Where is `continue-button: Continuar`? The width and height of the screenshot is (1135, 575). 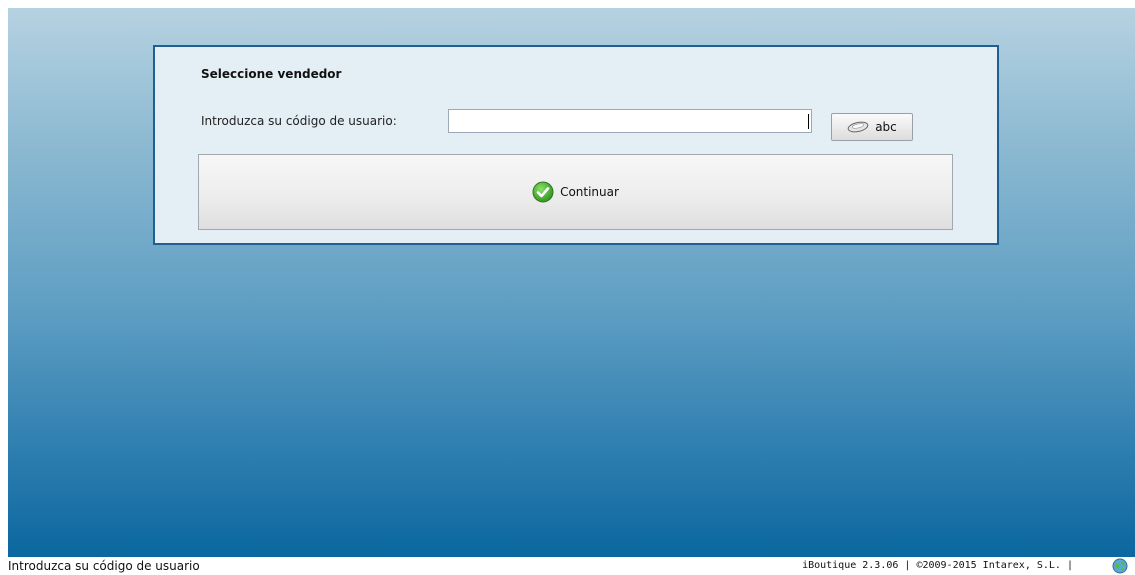 continue-button: Continuar is located at coordinates (575, 192).